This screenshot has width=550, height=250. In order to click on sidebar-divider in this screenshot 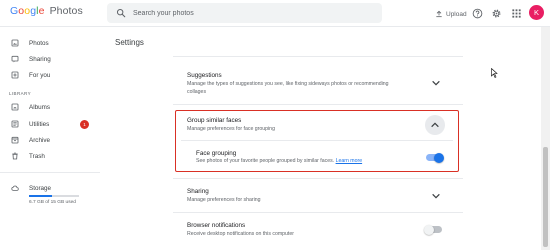, I will do `click(50, 172)`.